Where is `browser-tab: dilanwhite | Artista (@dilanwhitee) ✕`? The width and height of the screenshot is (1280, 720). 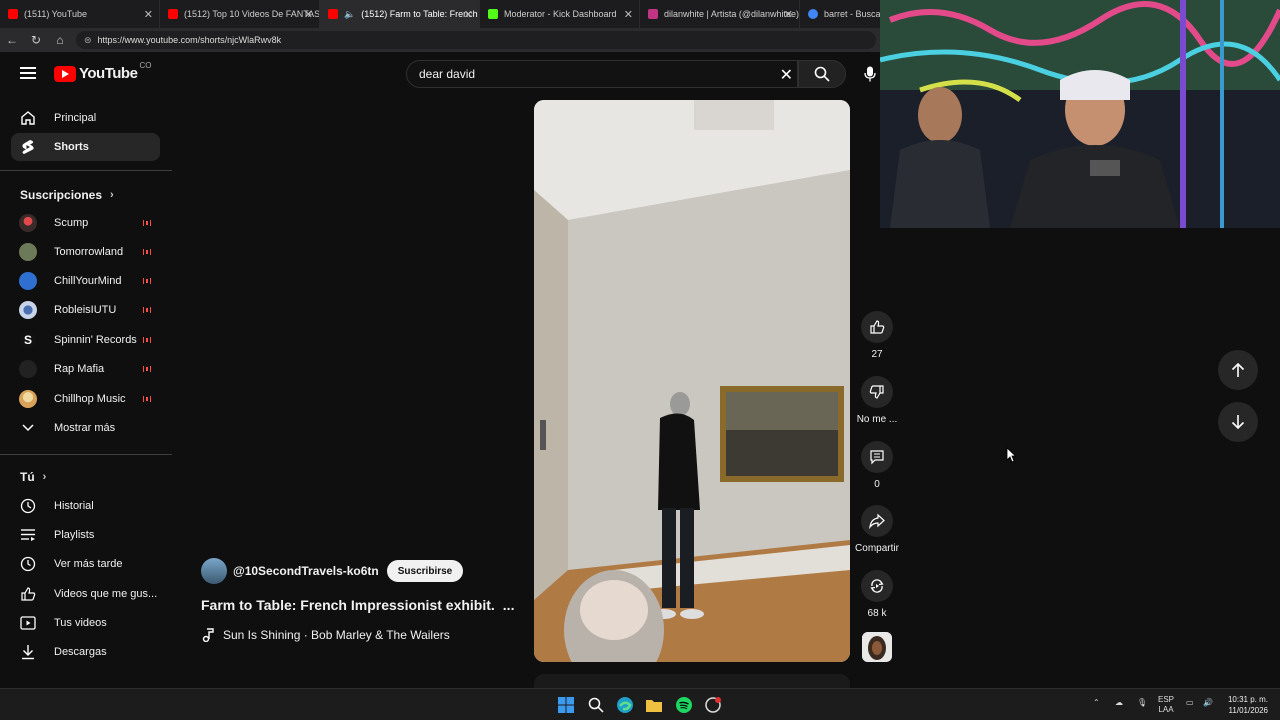
browser-tab: dilanwhite | Artista (@dilanwhitee) ✕ is located at coordinates (720, 14).